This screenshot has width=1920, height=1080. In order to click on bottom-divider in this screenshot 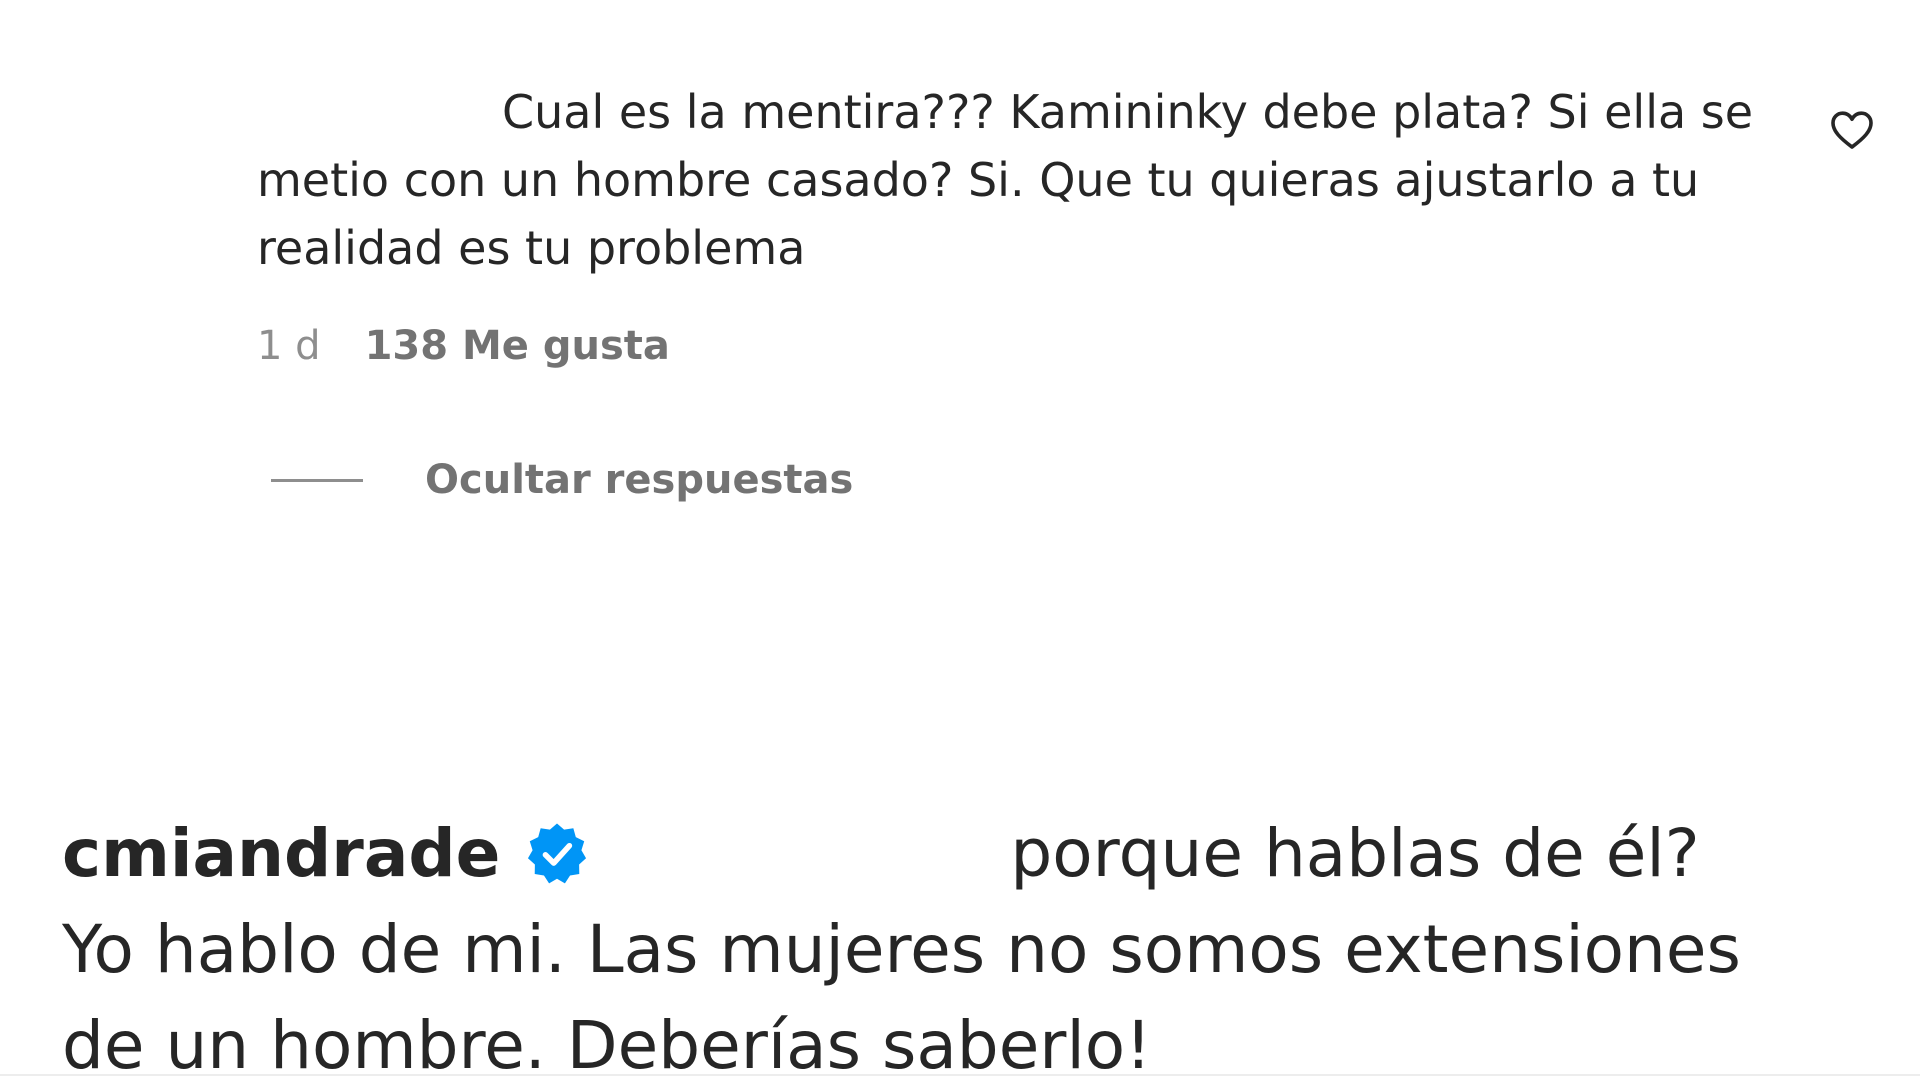, I will do `click(960, 1075)`.